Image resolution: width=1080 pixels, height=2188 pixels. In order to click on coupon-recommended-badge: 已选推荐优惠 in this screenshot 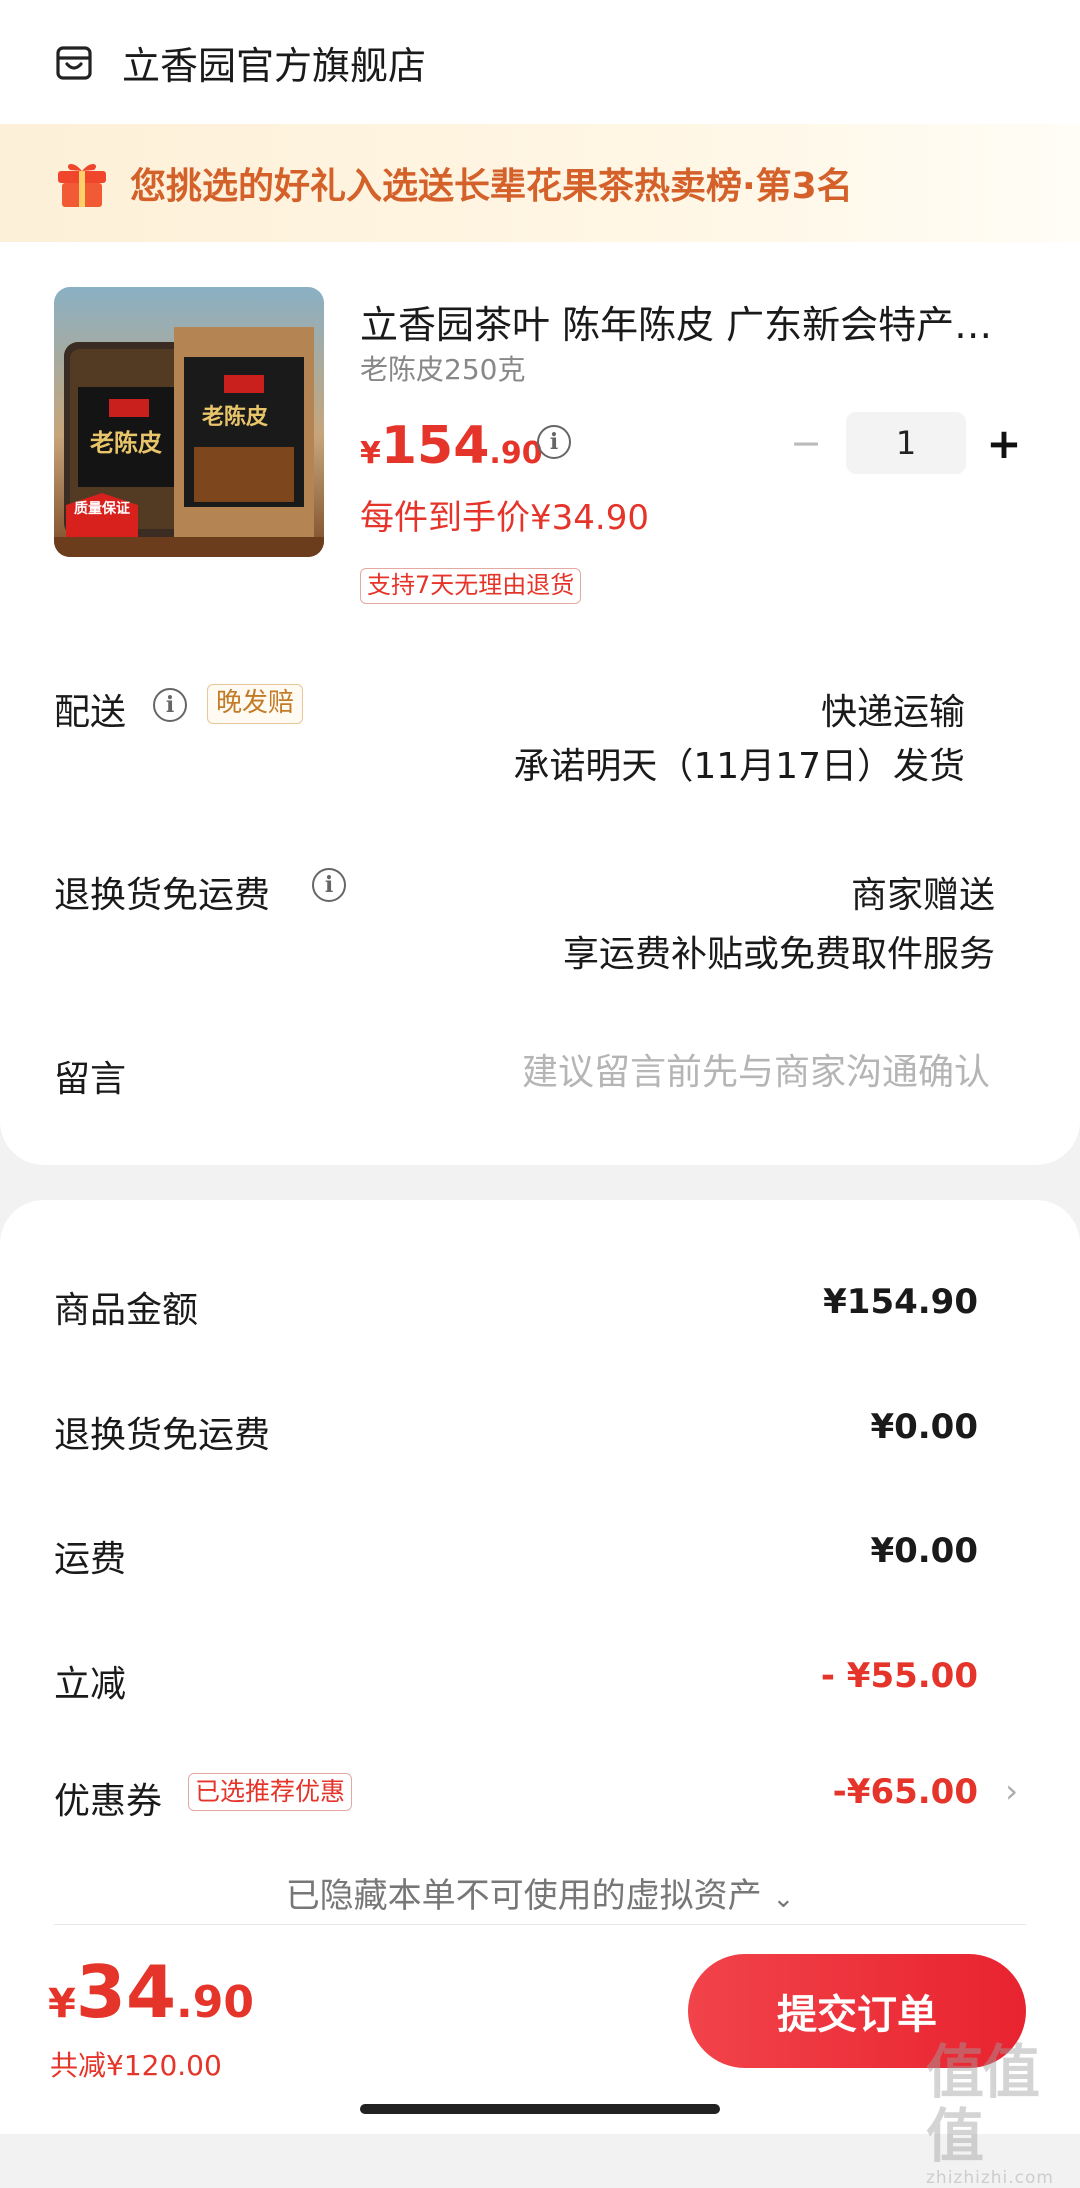, I will do `click(270, 1792)`.